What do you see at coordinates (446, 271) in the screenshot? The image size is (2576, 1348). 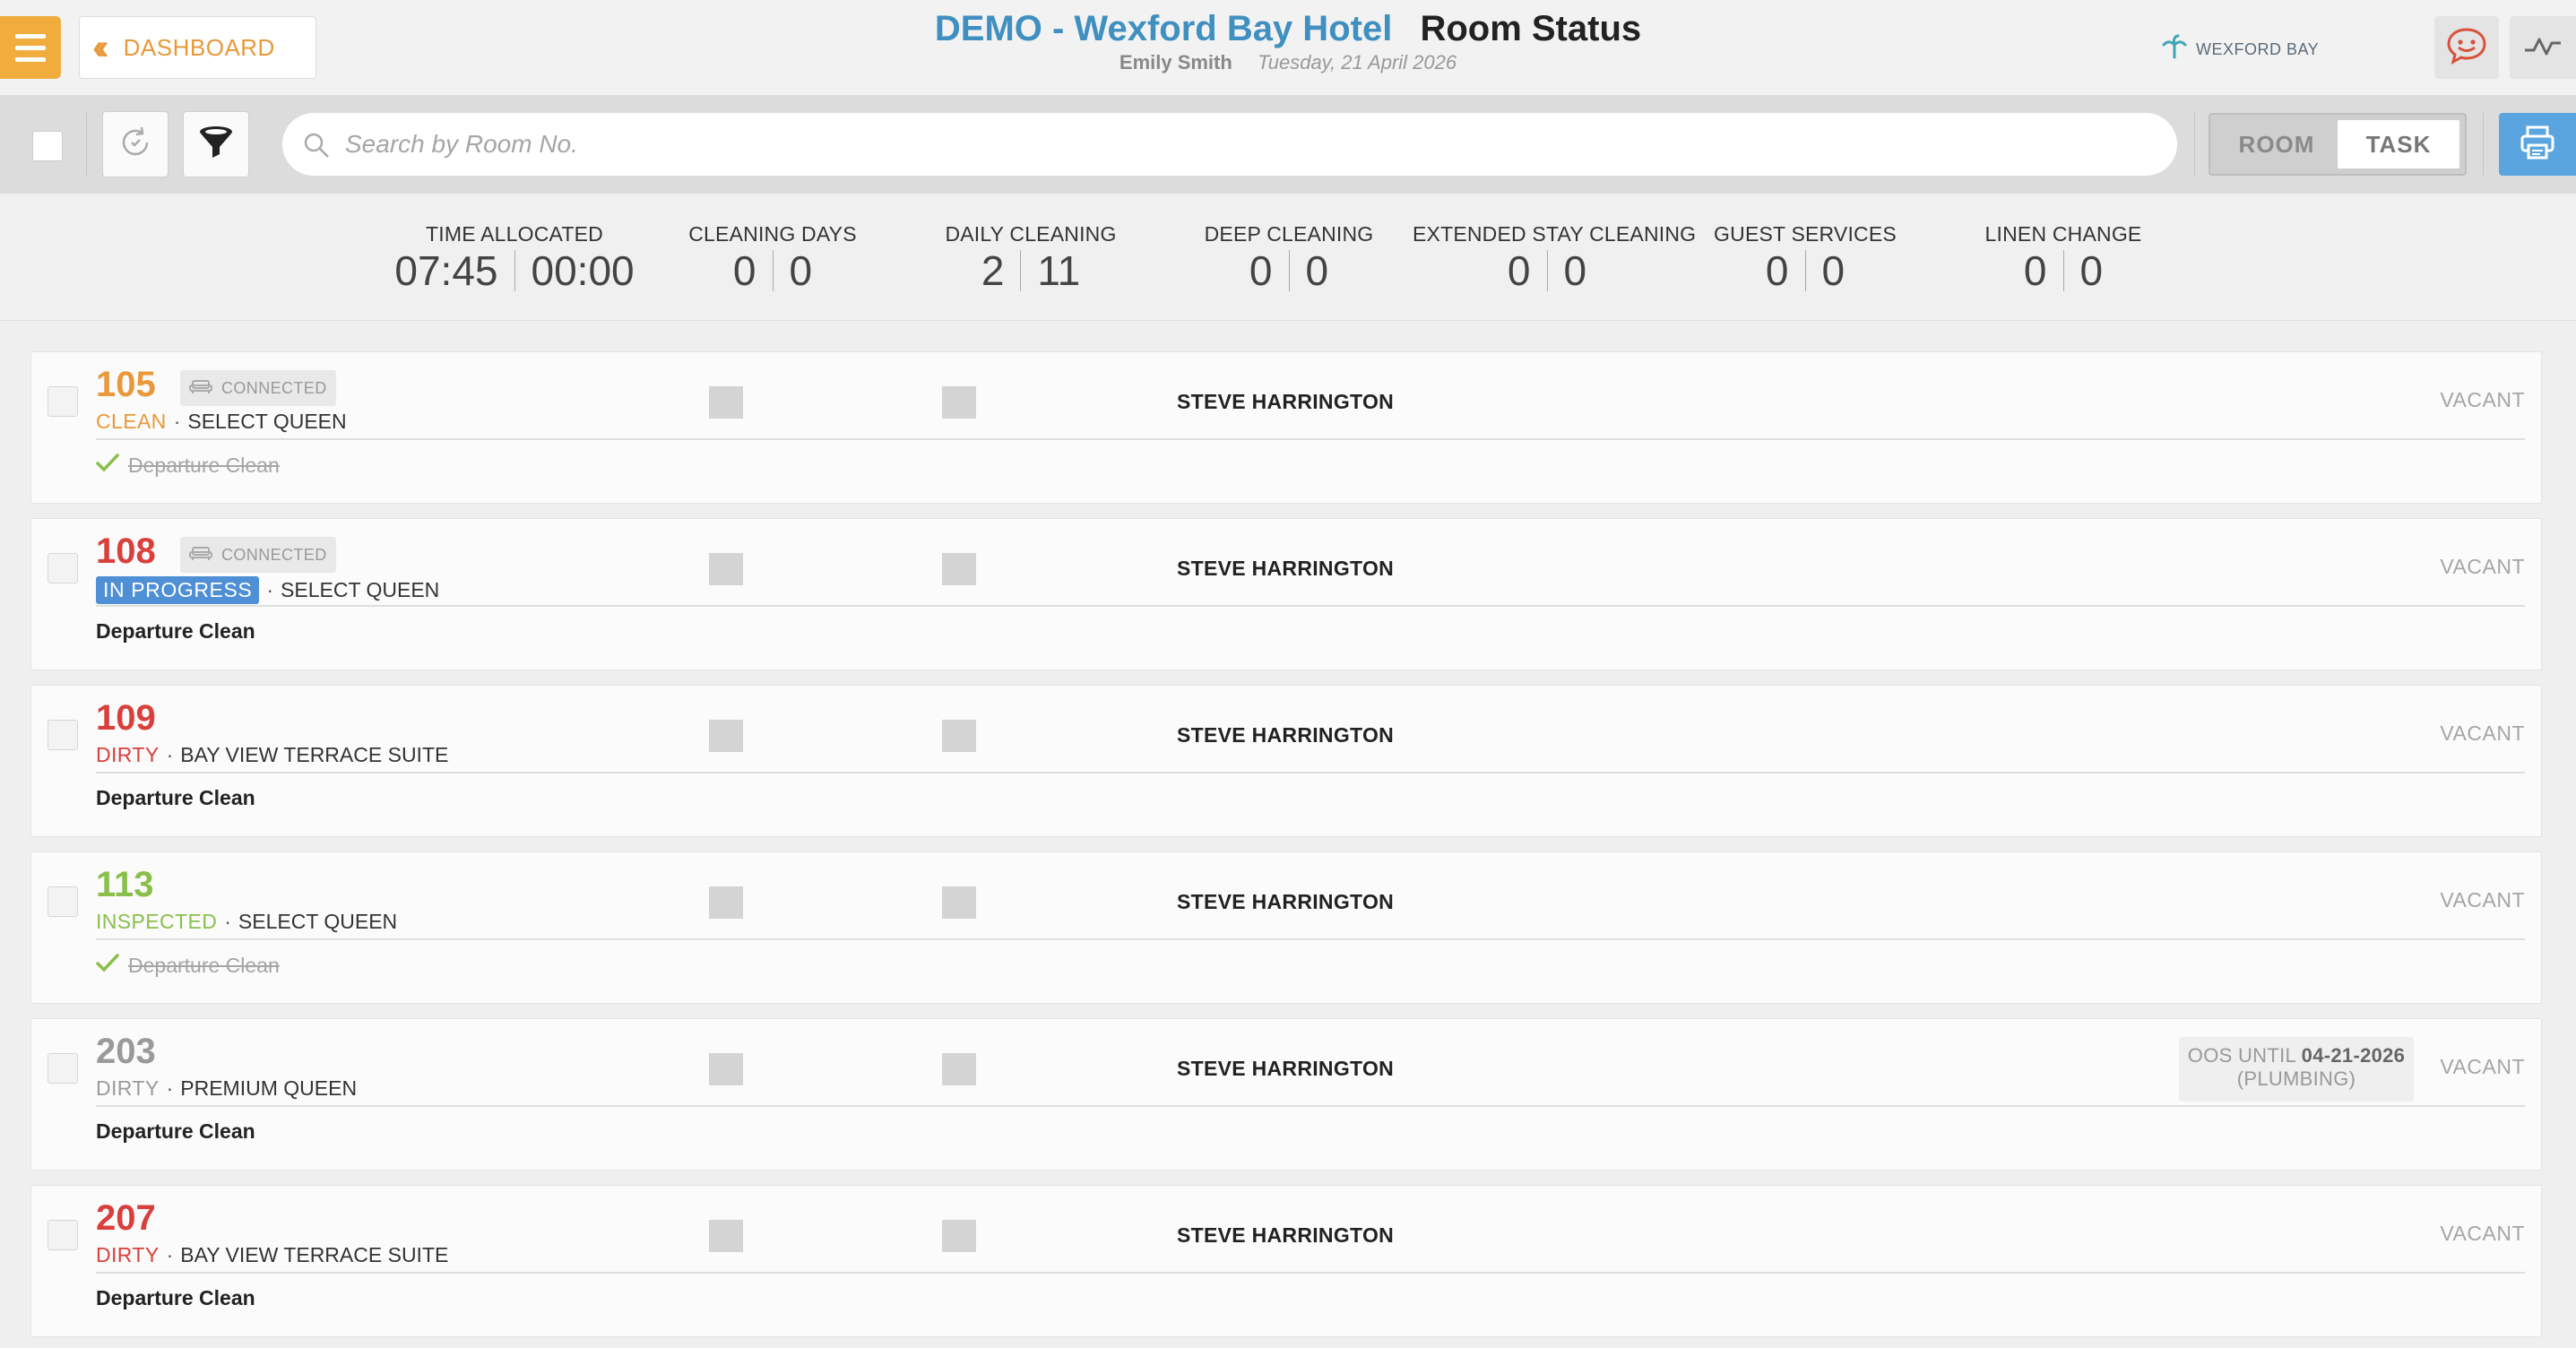 I see `stat-value-allocated: 07:45` at bounding box center [446, 271].